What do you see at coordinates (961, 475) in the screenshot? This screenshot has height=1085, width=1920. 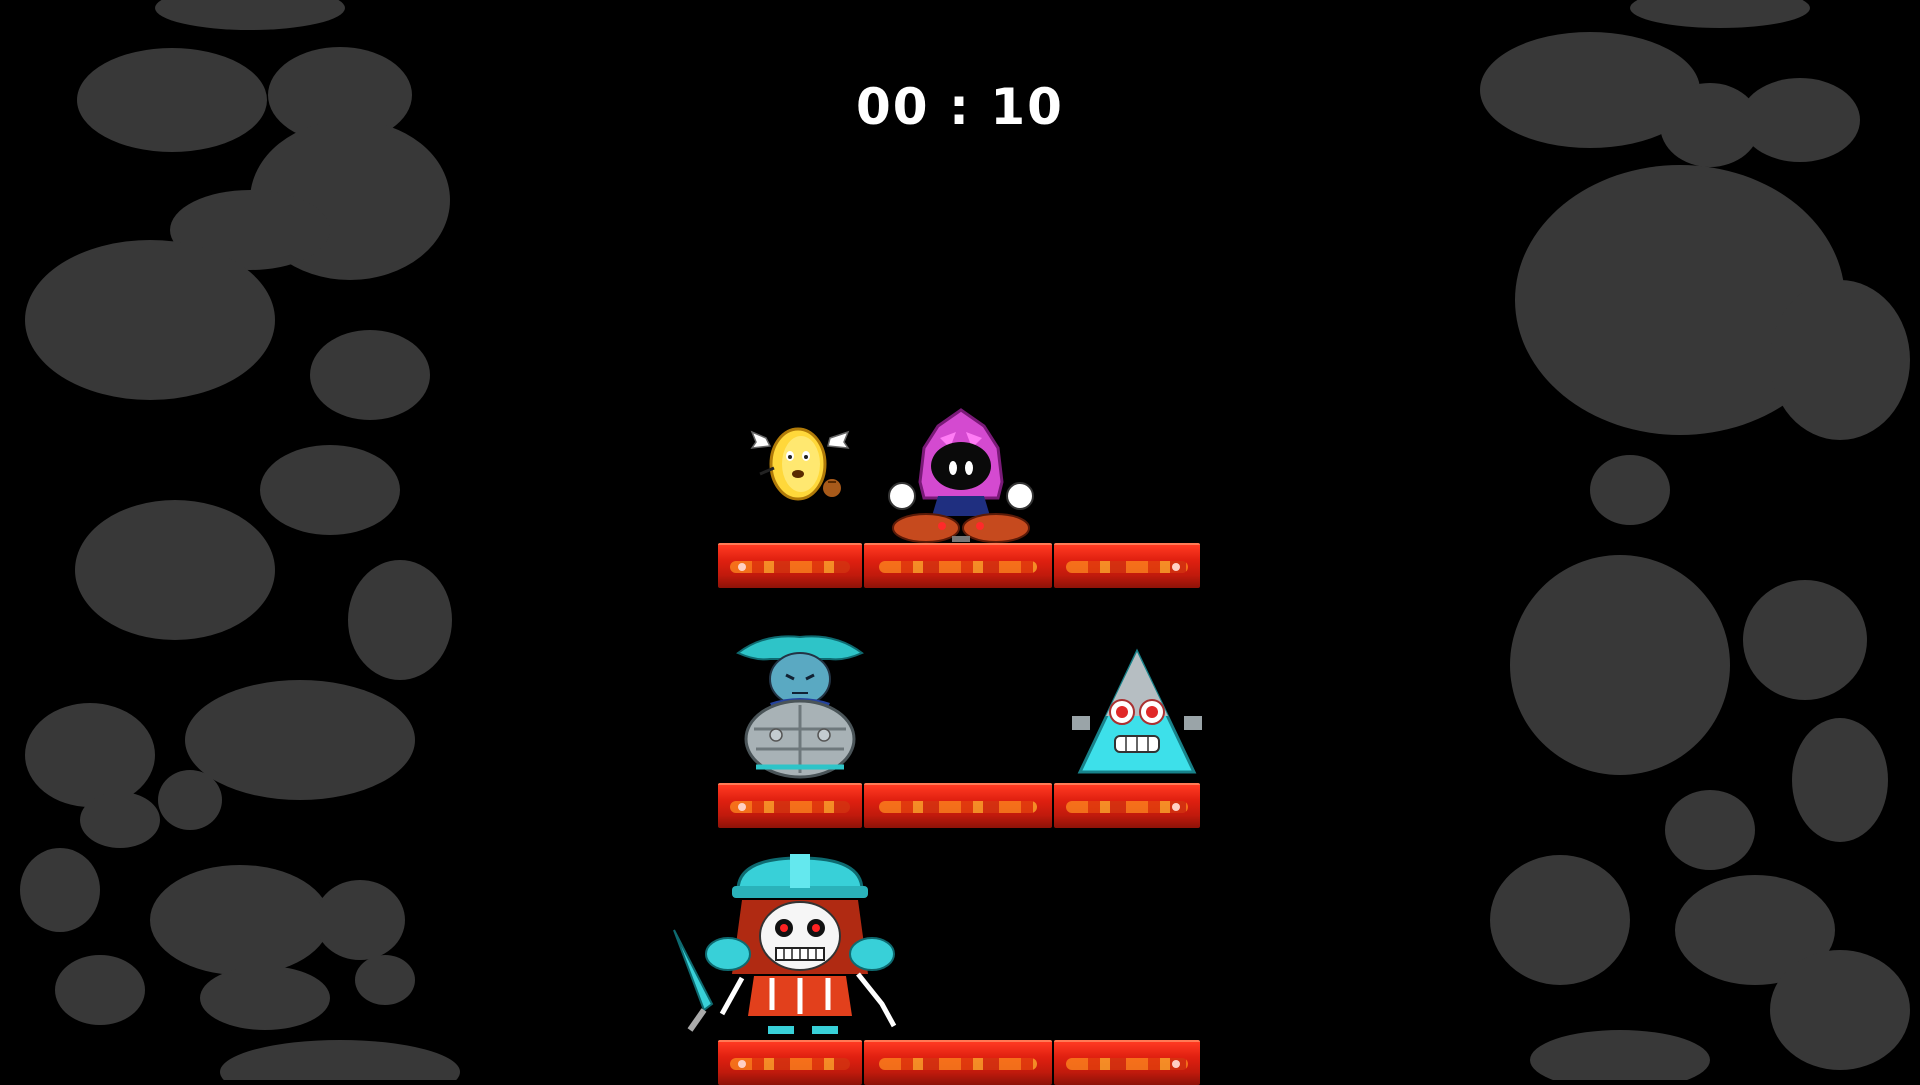 I see `pink-hooded-character` at bounding box center [961, 475].